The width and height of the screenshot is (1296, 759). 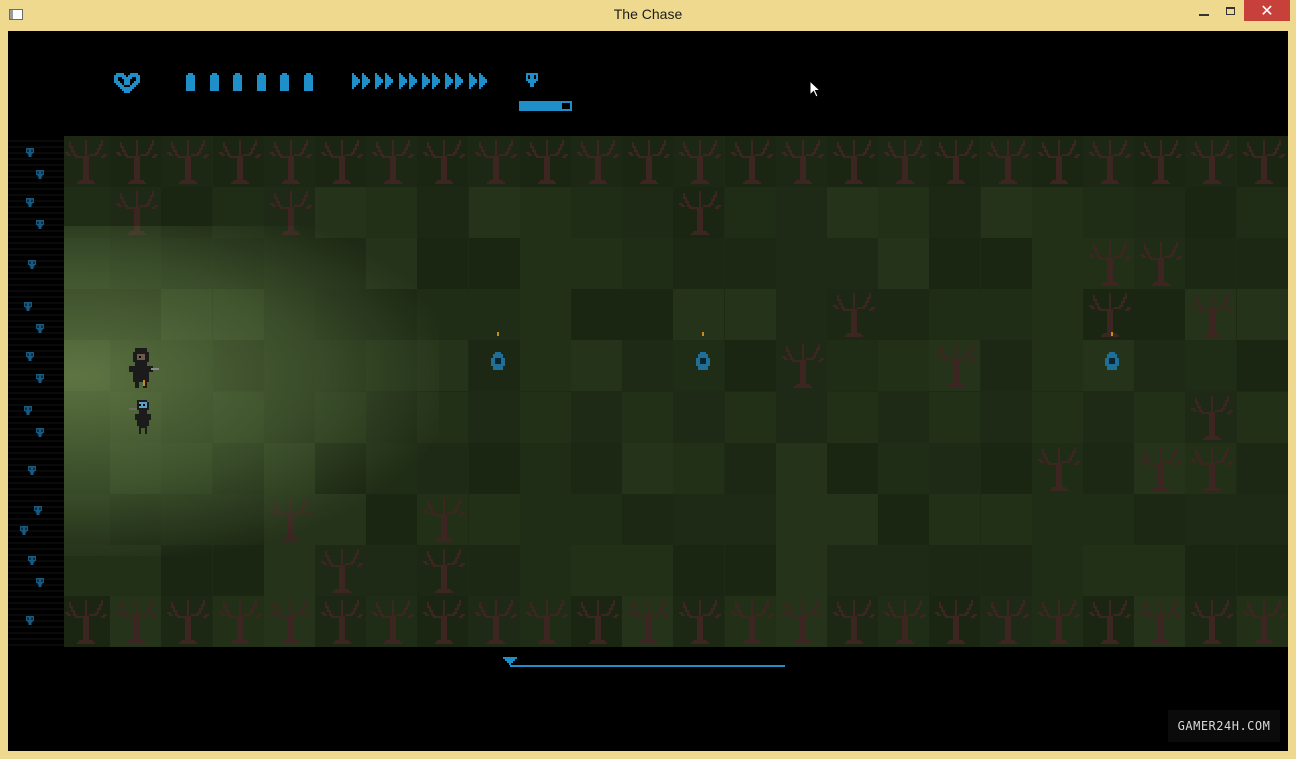 I want to click on enemy-distance-fill, so click(x=541, y=106).